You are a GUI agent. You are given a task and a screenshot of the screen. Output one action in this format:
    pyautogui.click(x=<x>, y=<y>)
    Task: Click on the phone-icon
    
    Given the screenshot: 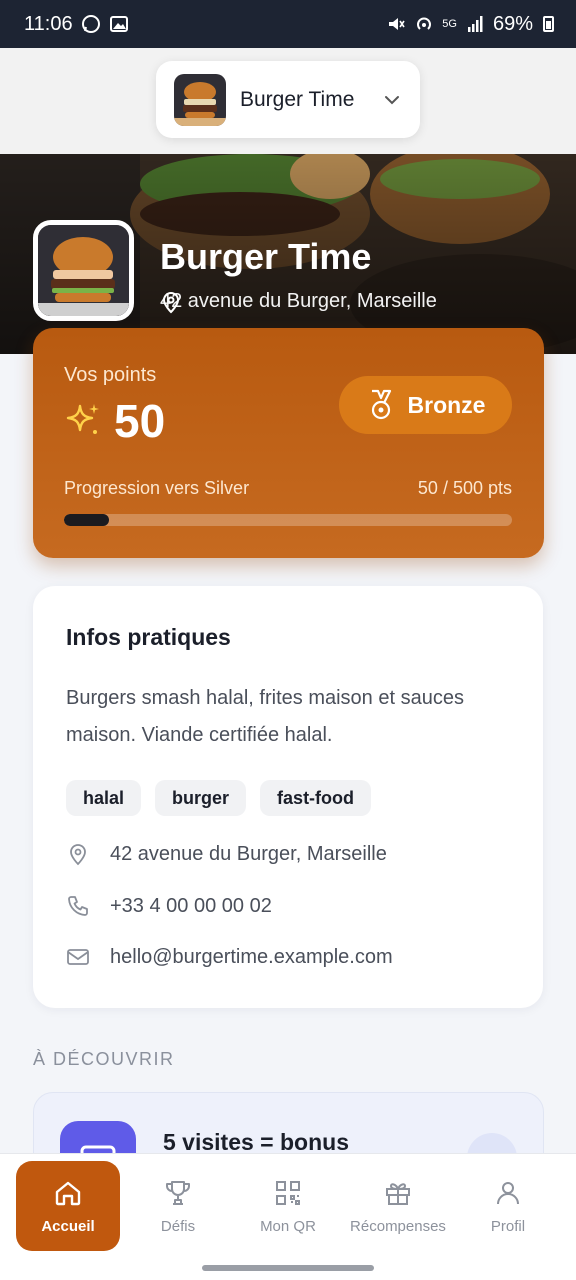 What is the action you would take?
    pyautogui.click(x=78, y=906)
    